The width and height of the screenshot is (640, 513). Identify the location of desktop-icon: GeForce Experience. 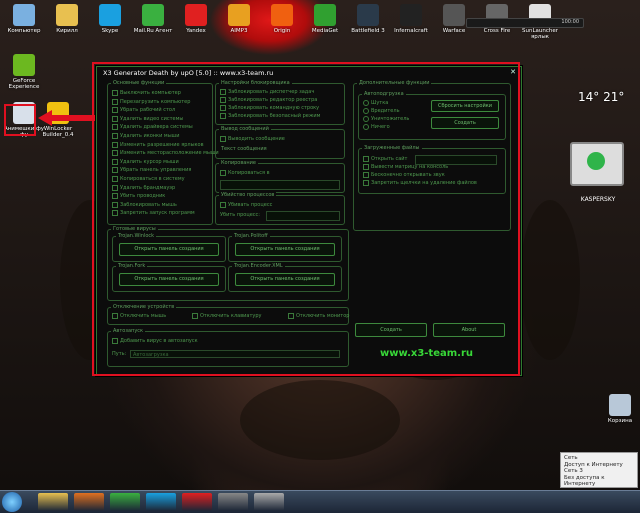
(24, 72).